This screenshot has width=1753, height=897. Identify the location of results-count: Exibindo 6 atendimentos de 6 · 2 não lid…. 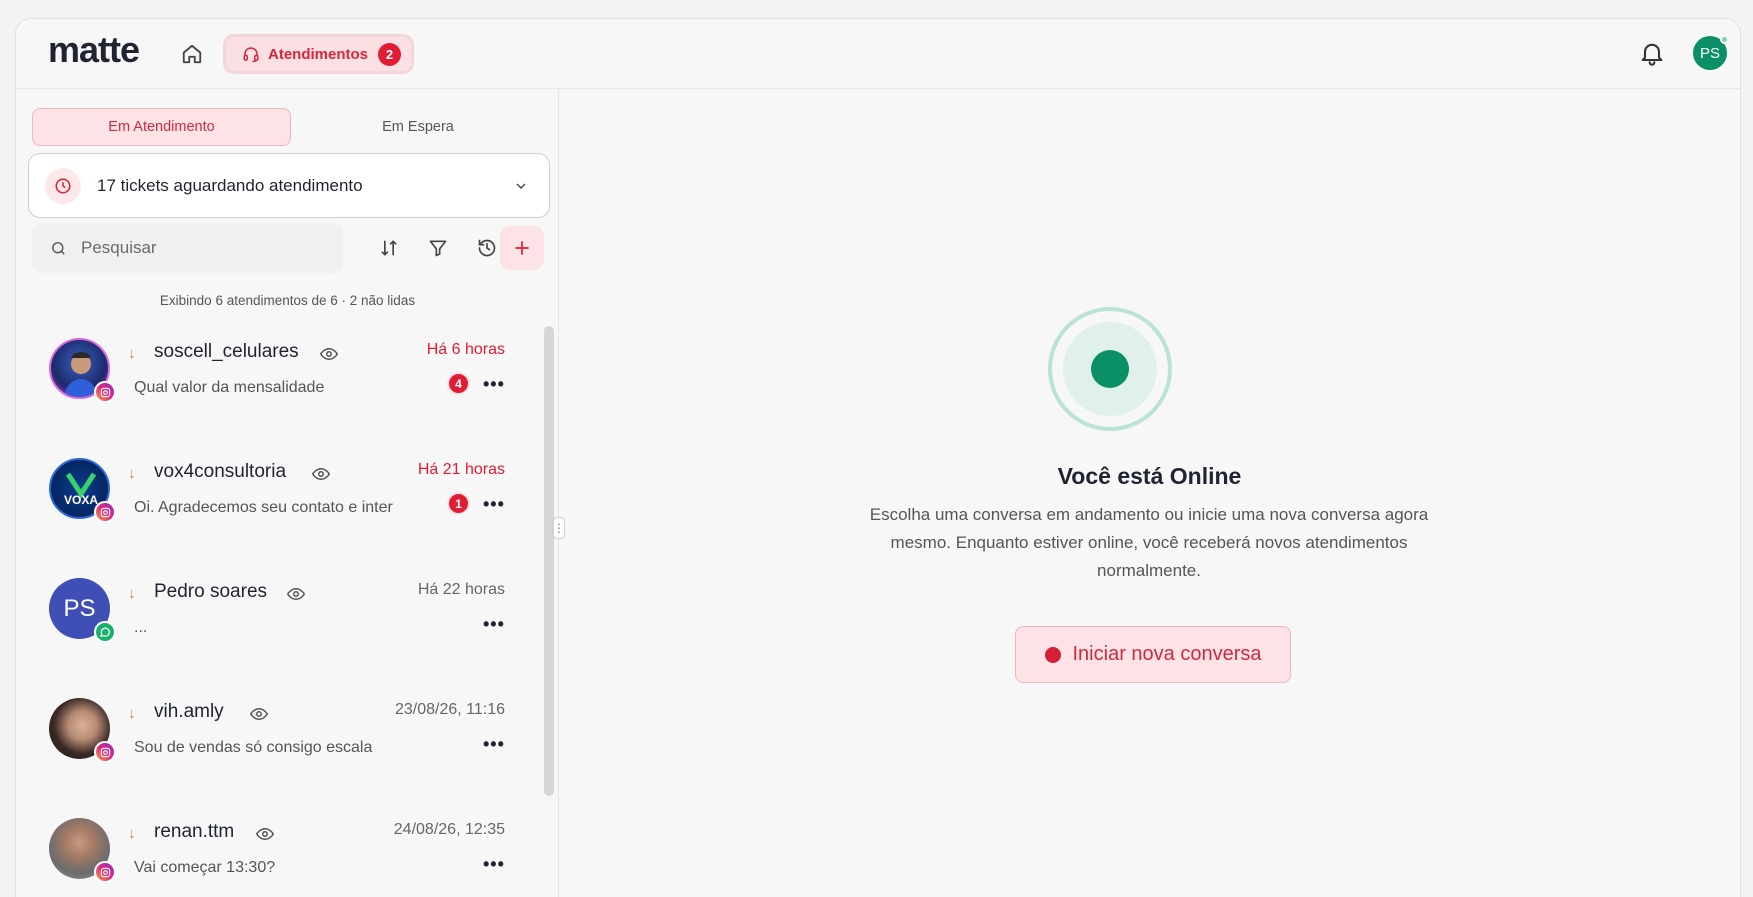
(287, 300).